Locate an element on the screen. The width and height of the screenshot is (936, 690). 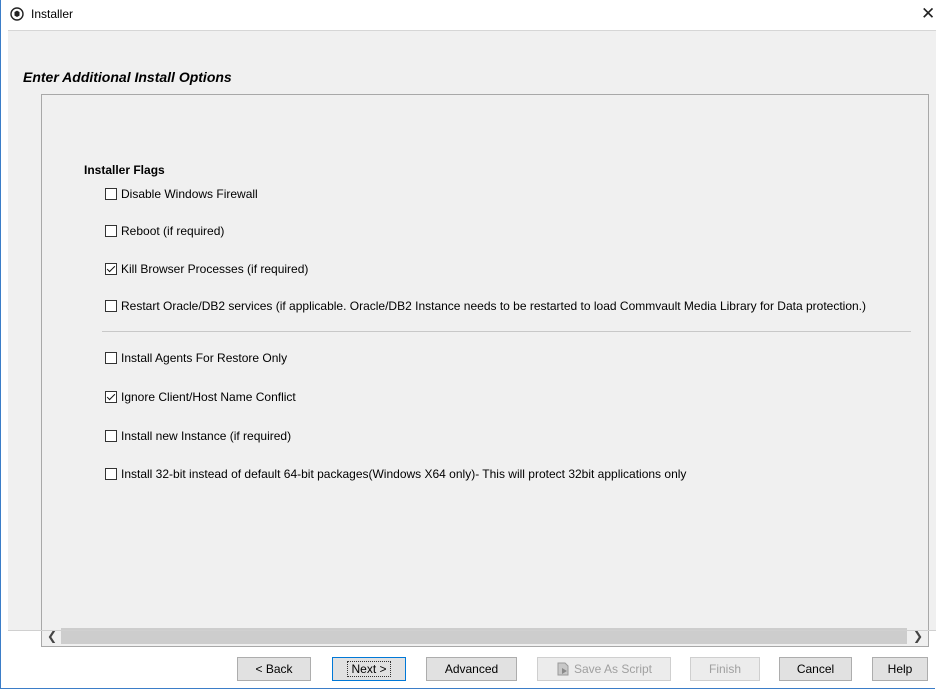
finish-label: Finish is located at coordinates (724, 669).